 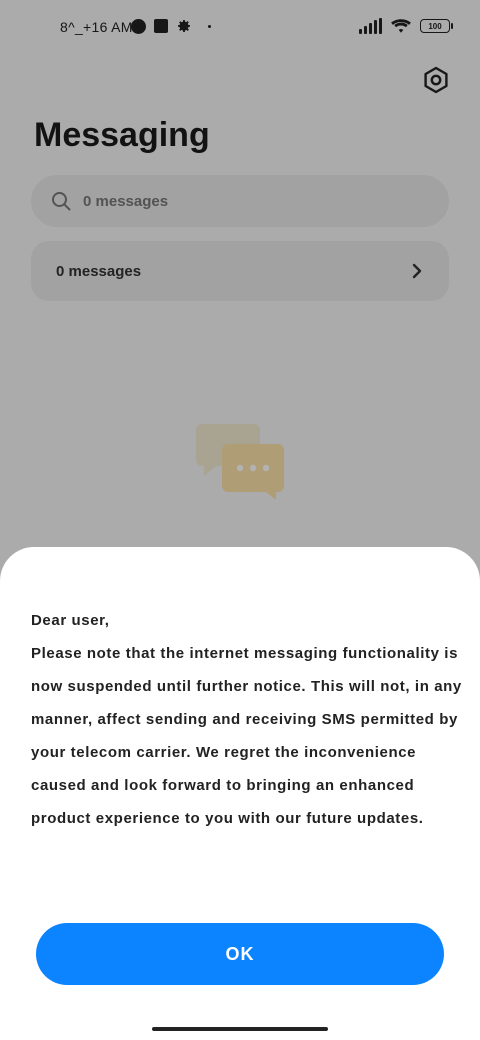 I want to click on notice-greeting: Dear user,, so click(x=70, y=620).